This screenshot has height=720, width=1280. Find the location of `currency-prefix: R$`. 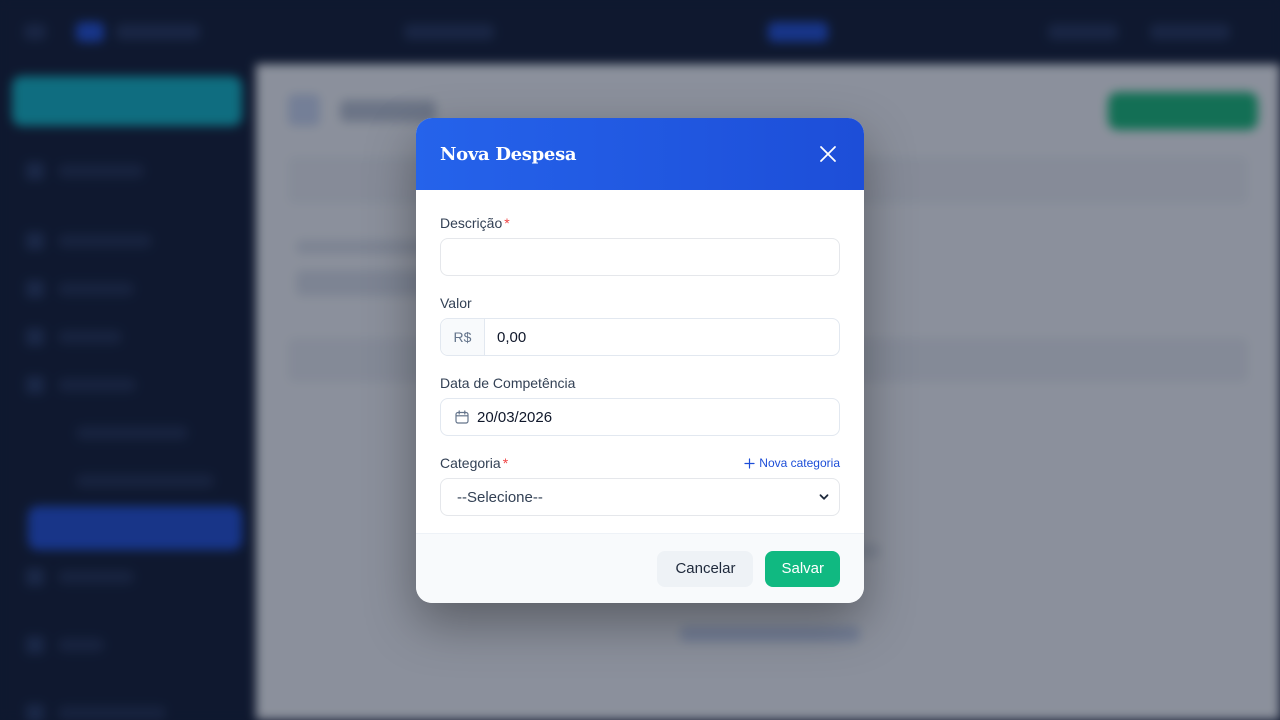

currency-prefix: R$ is located at coordinates (463, 337).